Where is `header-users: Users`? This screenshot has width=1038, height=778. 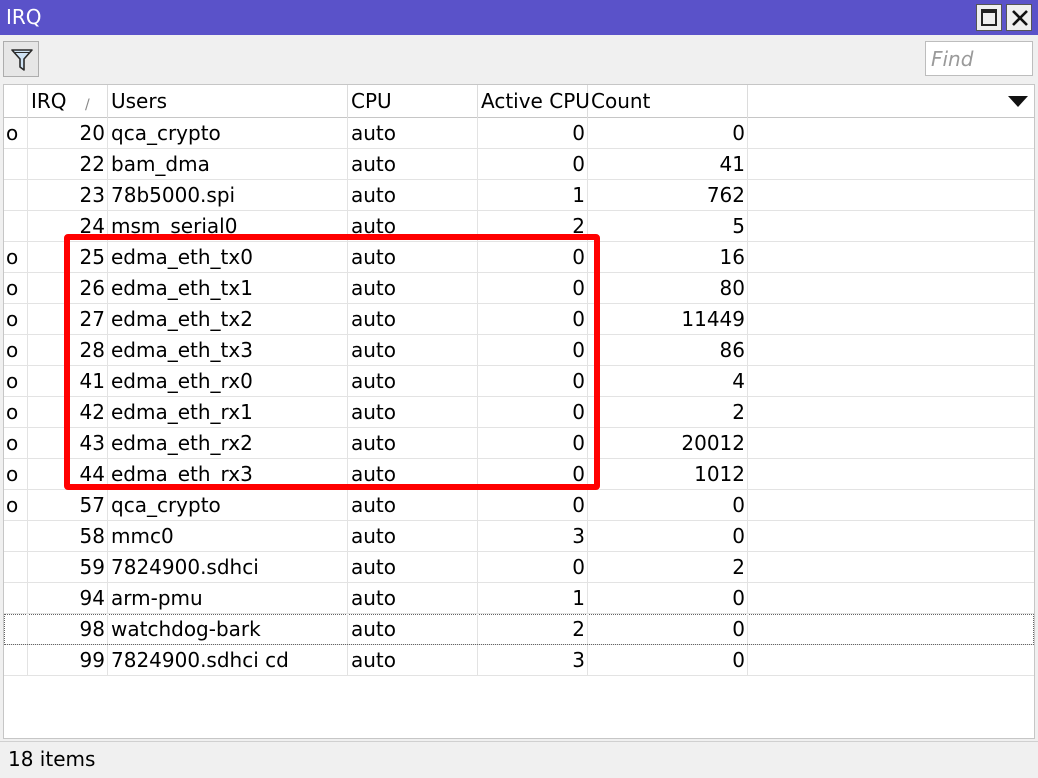
header-users: Users is located at coordinates (228, 101).